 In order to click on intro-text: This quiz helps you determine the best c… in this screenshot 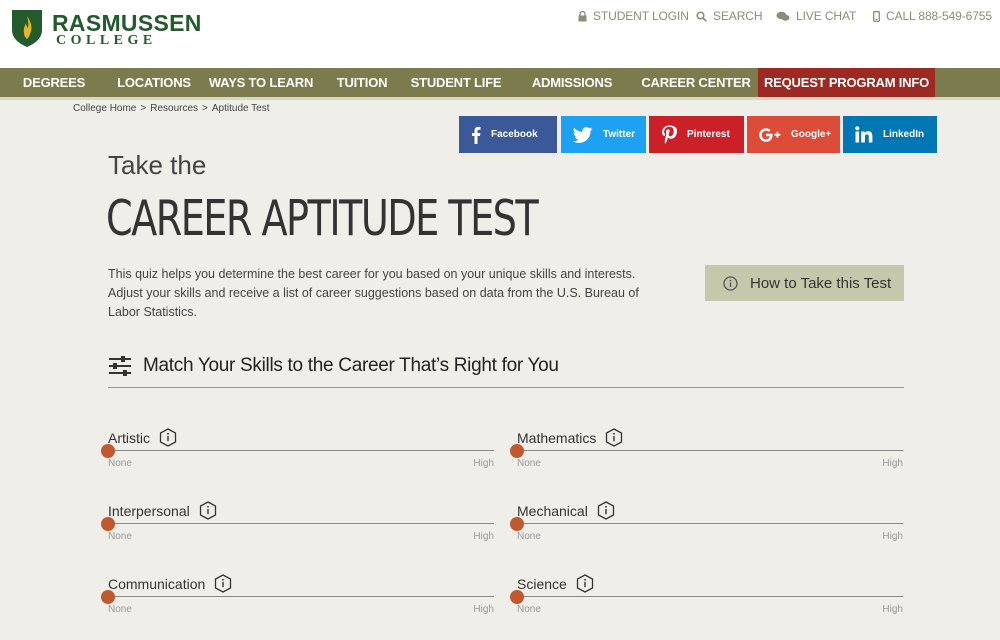, I will do `click(373, 293)`.